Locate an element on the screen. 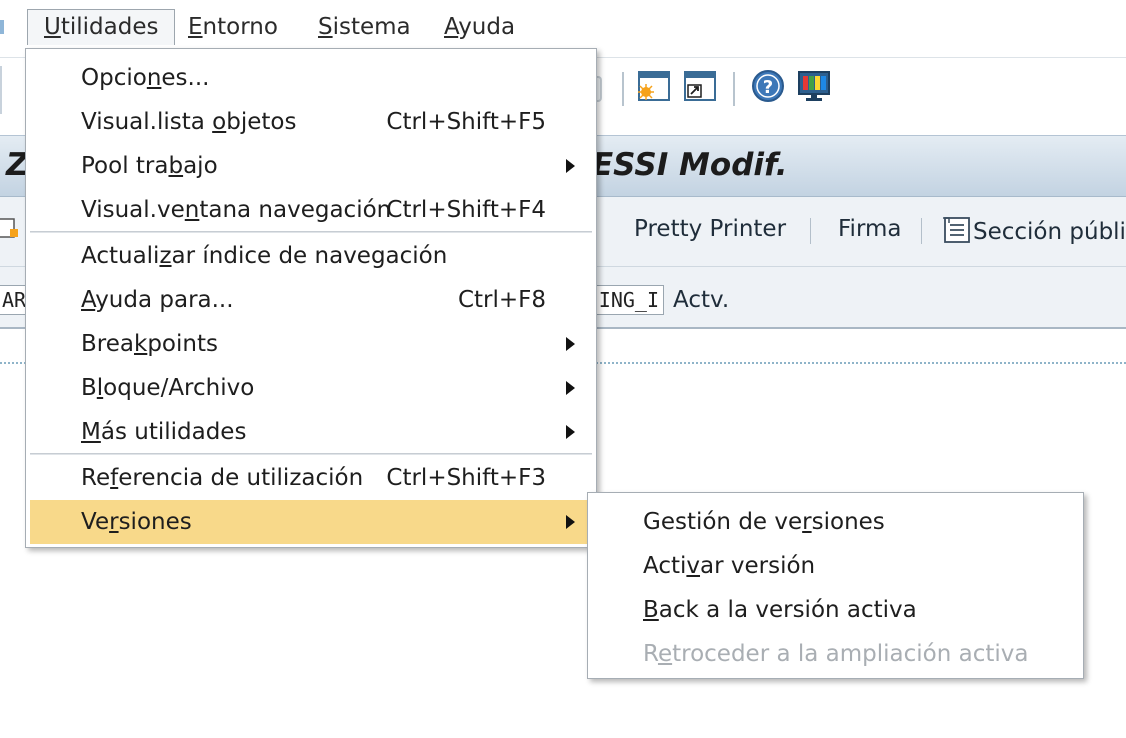  menu-item-visual-ventana-navegacion: Visual.ventana navegación Ctrl+Shift+F4 is located at coordinates (311, 210).